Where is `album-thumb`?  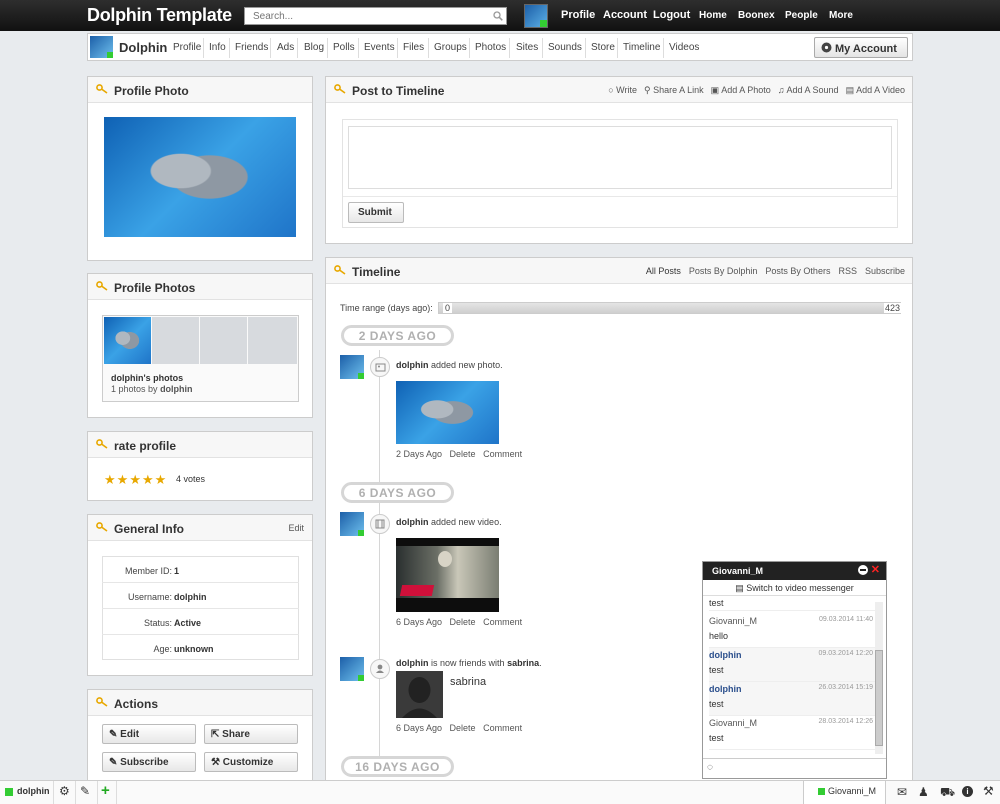
album-thumb is located at coordinates (127, 340).